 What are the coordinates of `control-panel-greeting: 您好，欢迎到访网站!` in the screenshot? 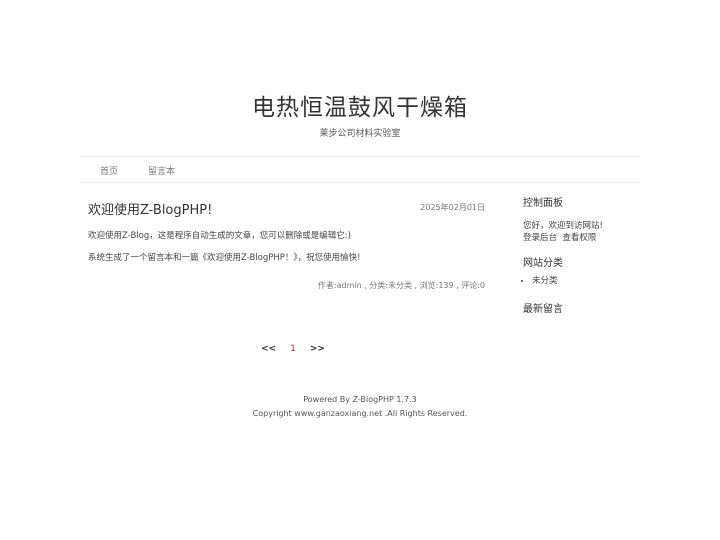 It's located at (563, 226).